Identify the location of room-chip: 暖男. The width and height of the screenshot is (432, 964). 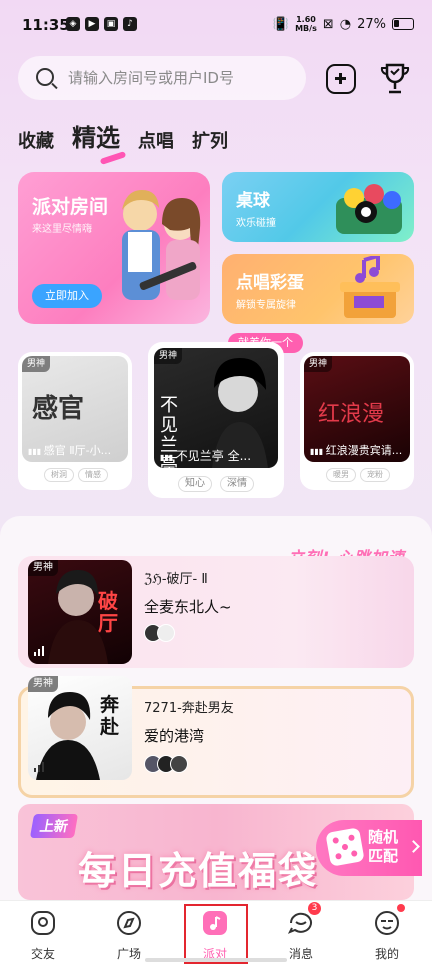
(341, 475).